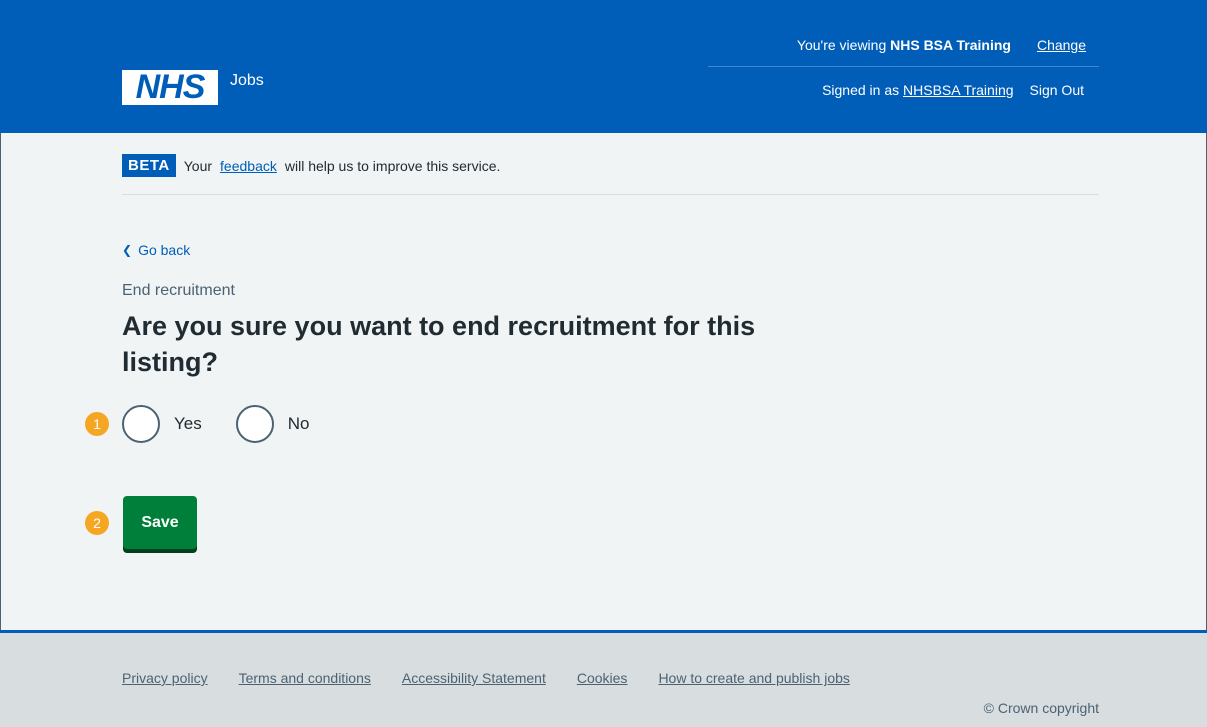 Image resolution: width=1207 pixels, height=727 pixels. What do you see at coordinates (958, 90) in the screenshot?
I see `signed-in-user-link: NHSBSA Training` at bounding box center [958, 90].